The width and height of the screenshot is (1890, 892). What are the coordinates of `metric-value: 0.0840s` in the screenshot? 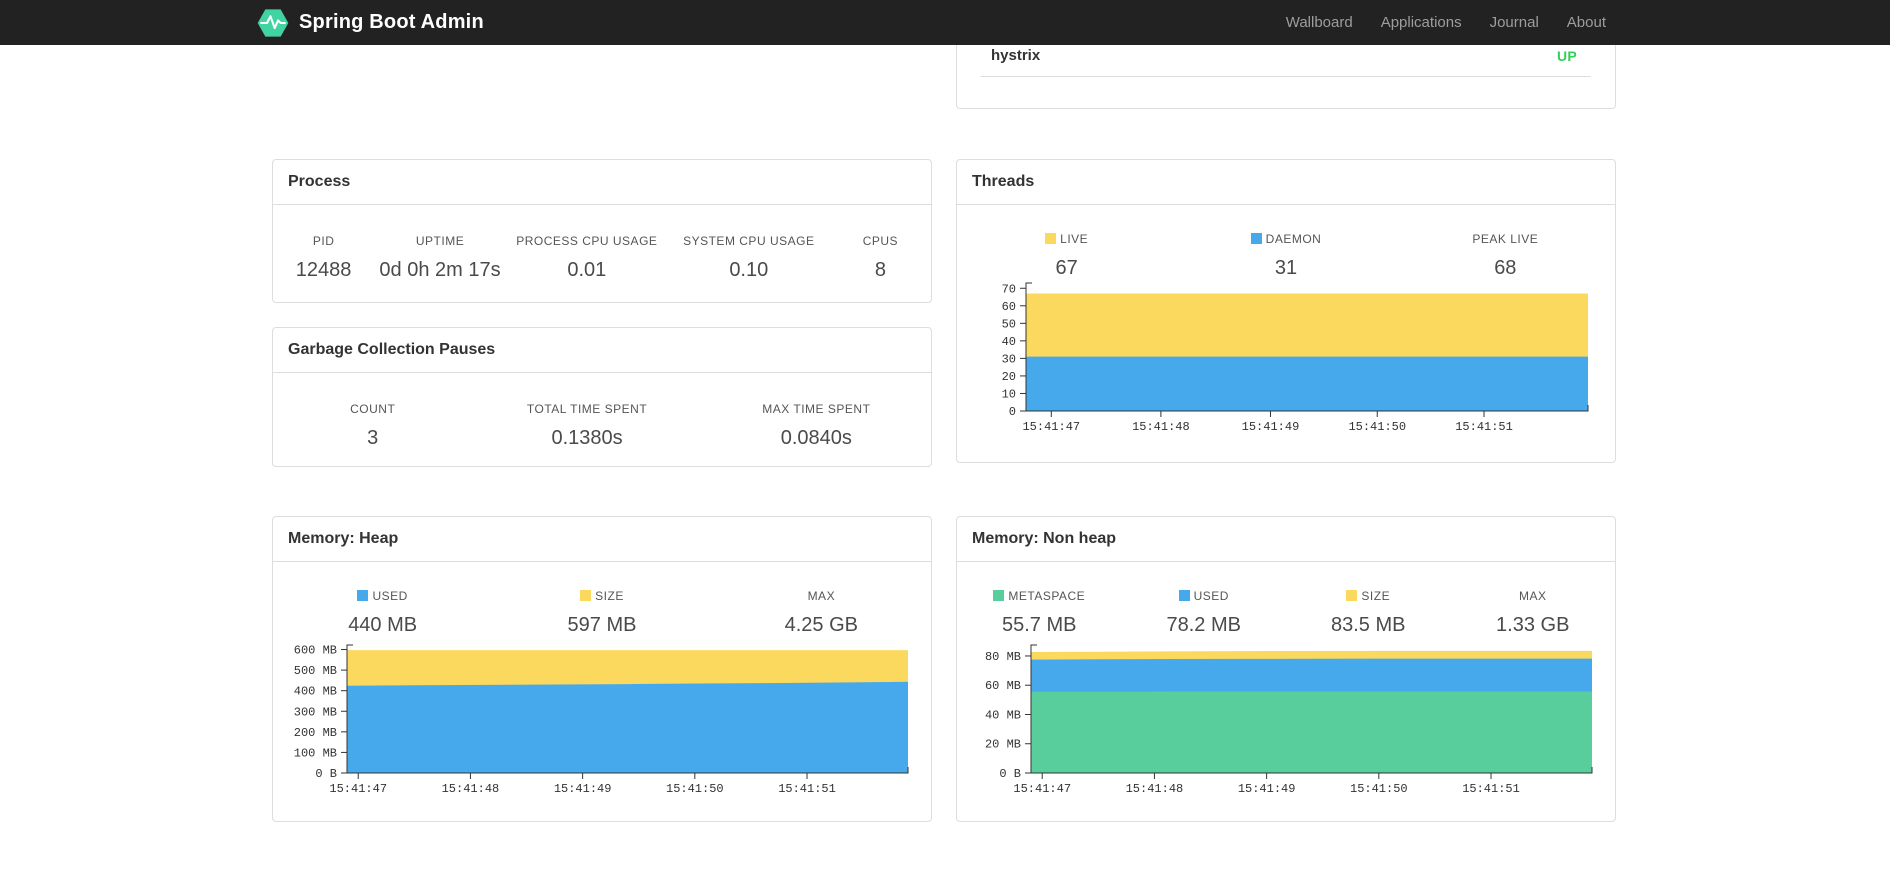 It's located at (816, 438).